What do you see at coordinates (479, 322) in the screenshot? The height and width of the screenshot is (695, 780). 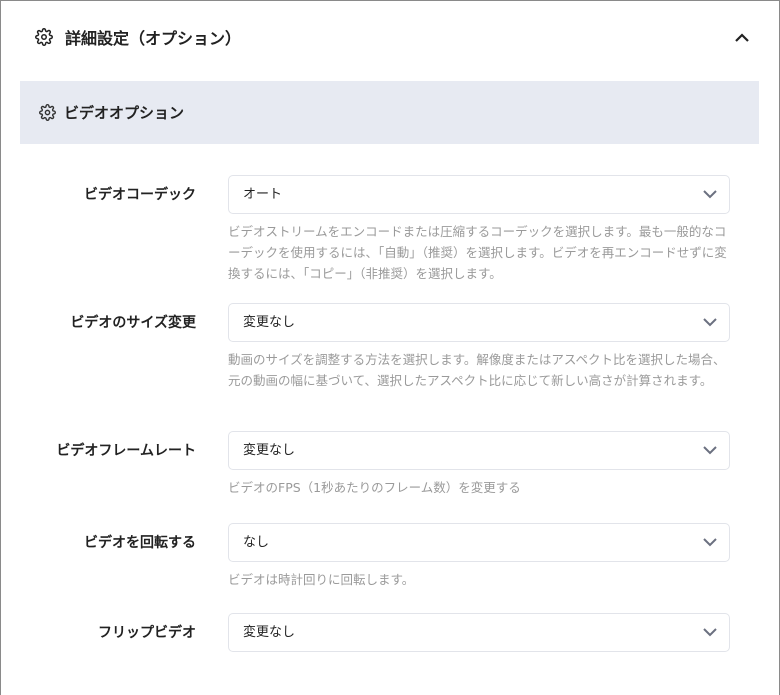 I see `video-resize-select: 変更なし` at bounding box center [479, 322].